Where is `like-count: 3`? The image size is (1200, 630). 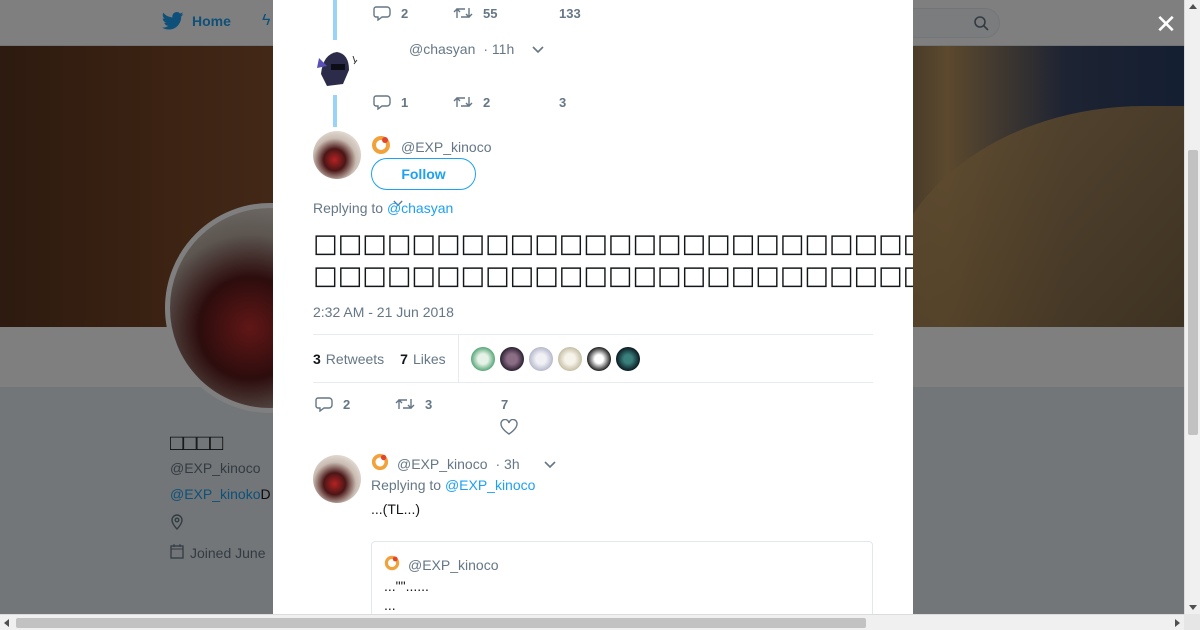 like-count: 3 is located at coordinates (563, 102).